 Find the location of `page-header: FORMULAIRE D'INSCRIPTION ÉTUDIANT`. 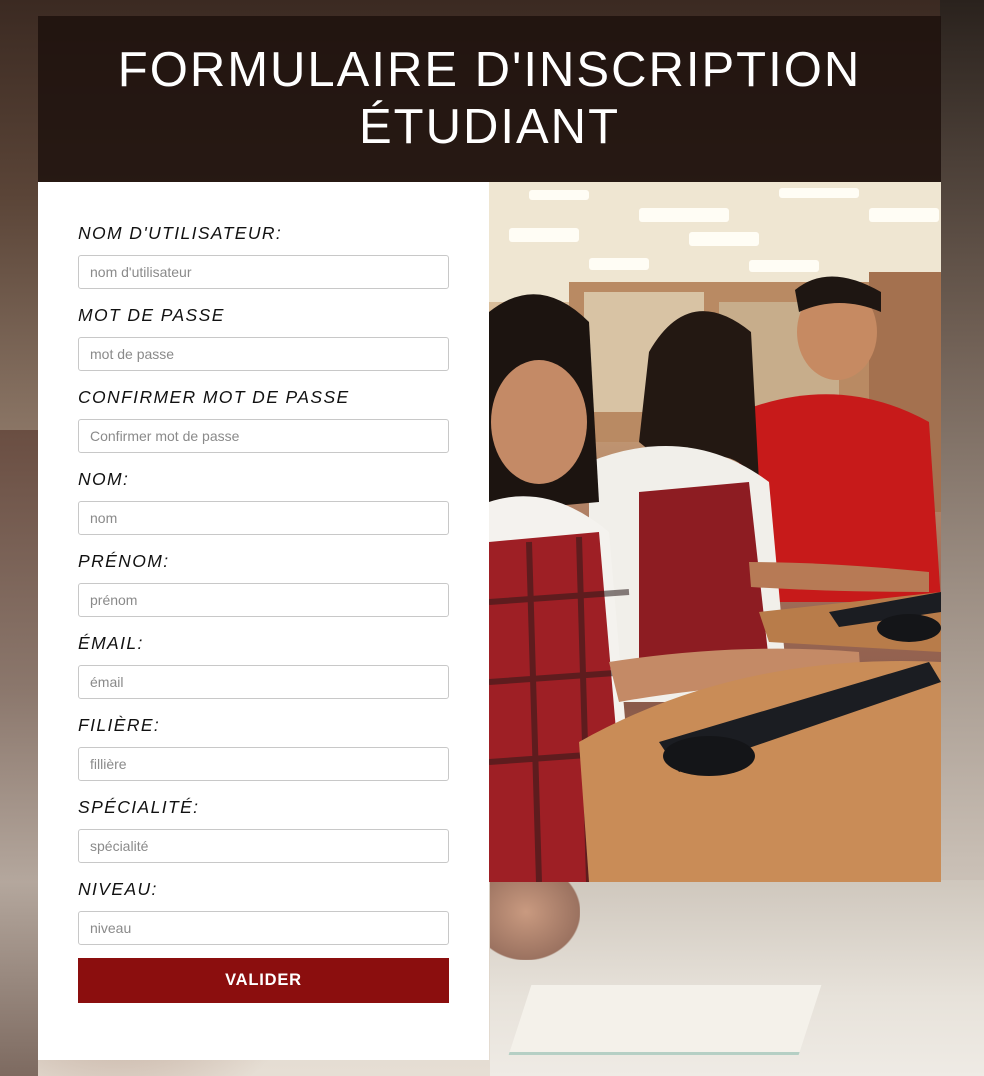

page-header: FORMULAIRE D'INSCRIPTION ÉTUDIANT is located at coordinates (489, 99).